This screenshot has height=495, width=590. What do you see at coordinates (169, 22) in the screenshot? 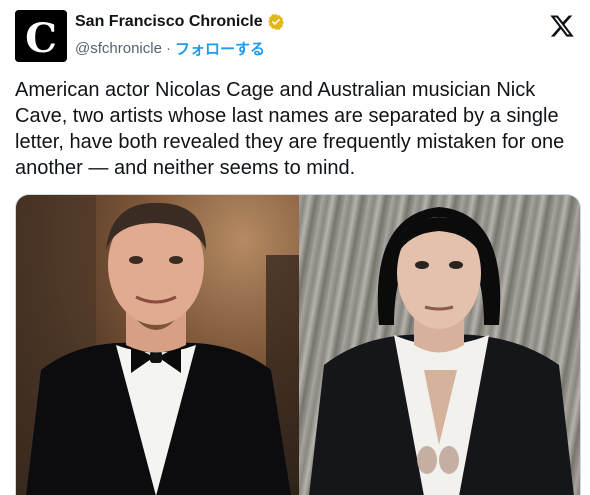
I see `display-name: San Francisco Chronicle` at bounding box center [169, 22].